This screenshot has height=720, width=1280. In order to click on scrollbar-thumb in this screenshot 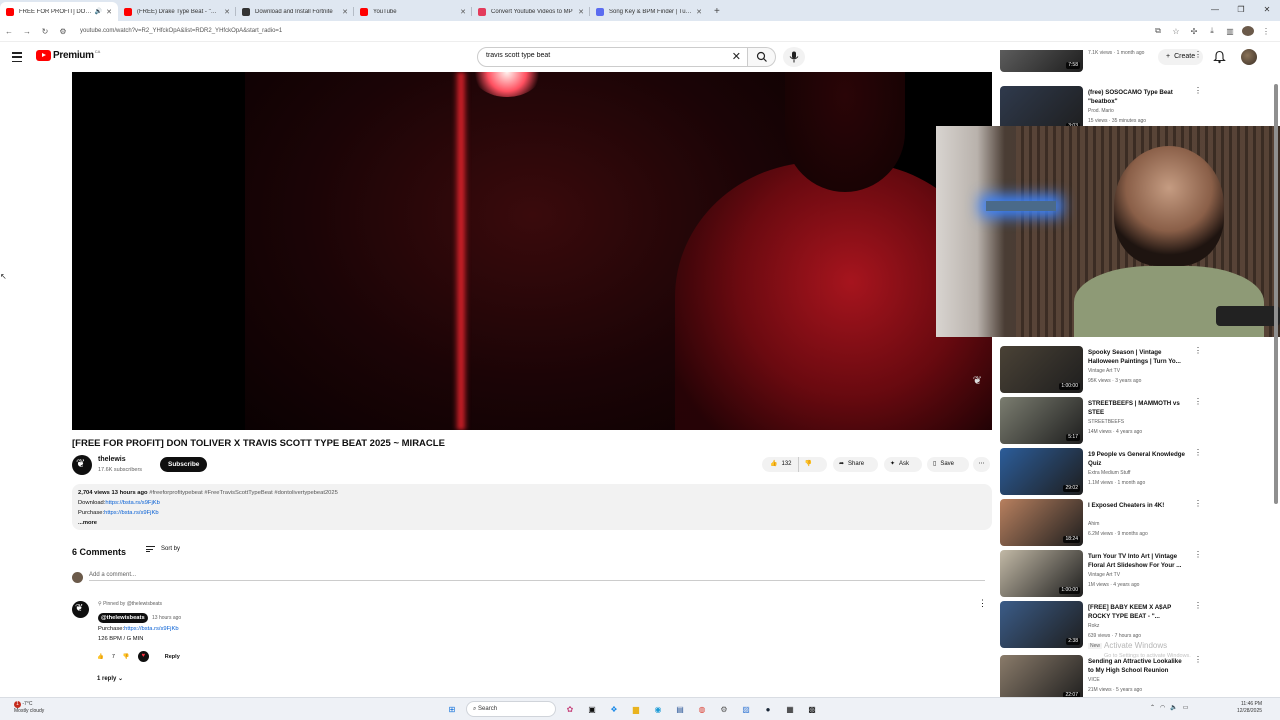, I will do `click(1276, 294)`.